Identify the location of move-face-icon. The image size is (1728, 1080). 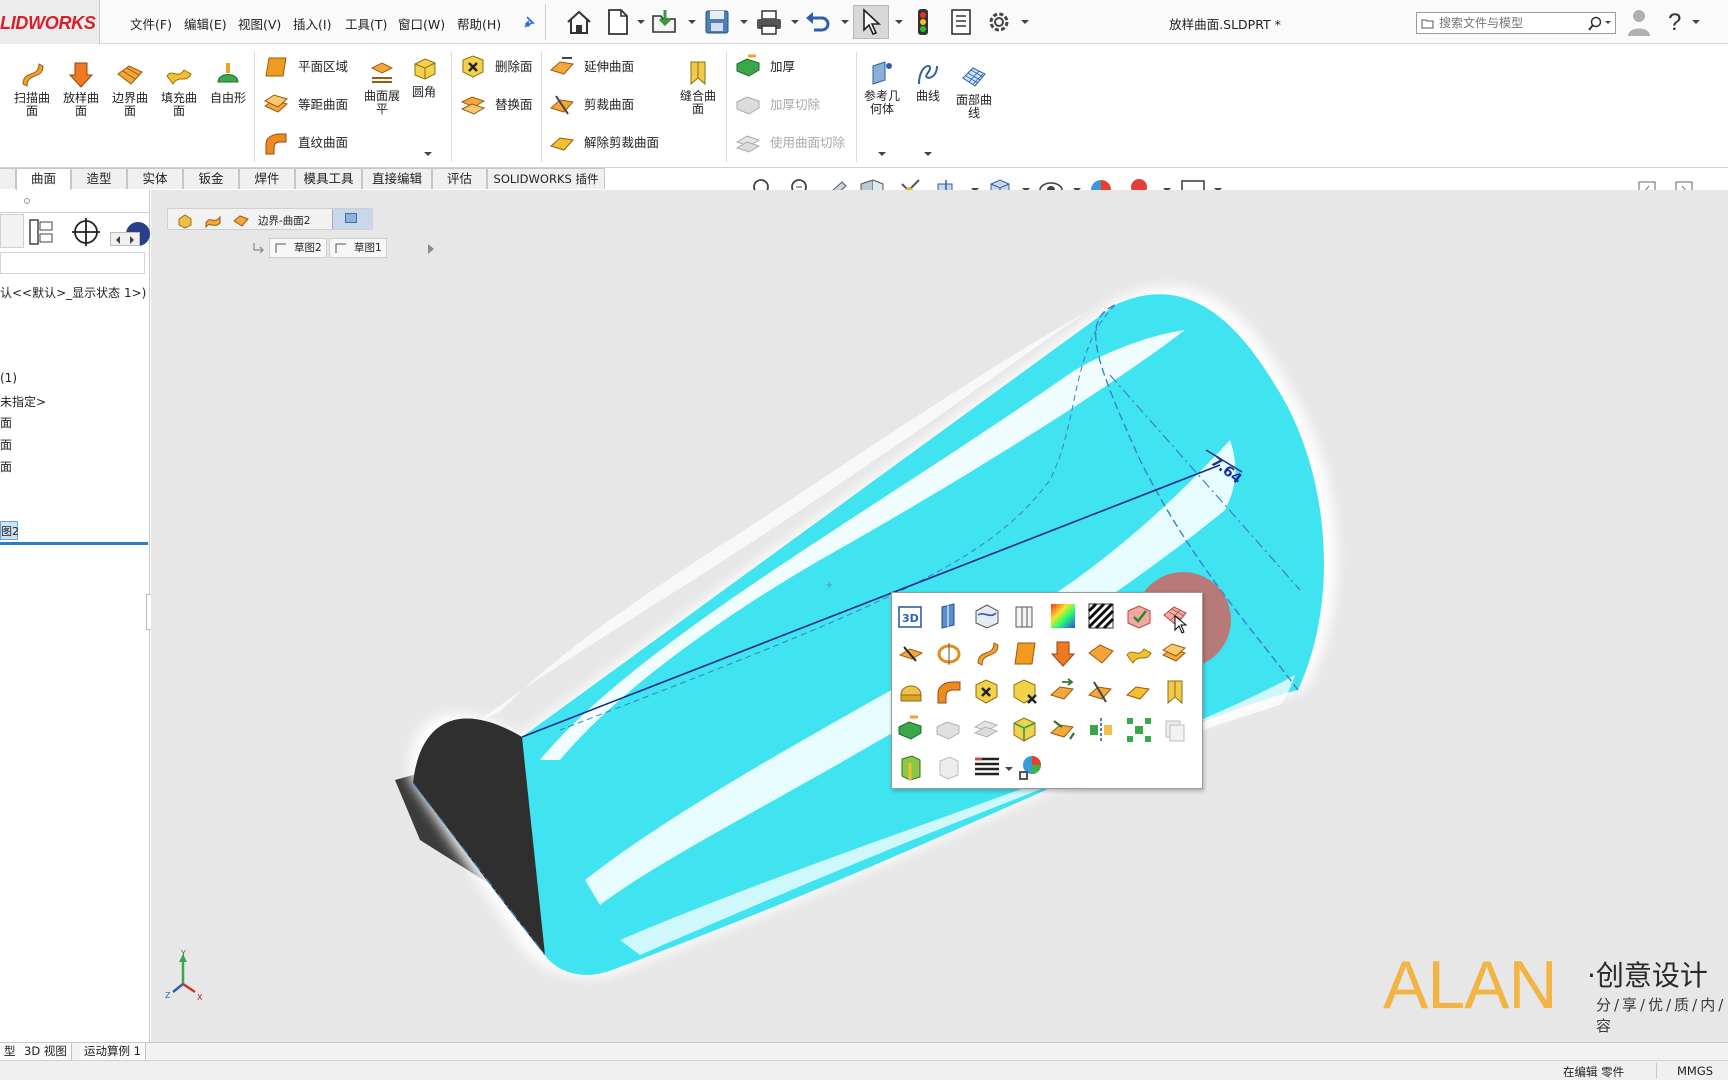
(1063, 730).